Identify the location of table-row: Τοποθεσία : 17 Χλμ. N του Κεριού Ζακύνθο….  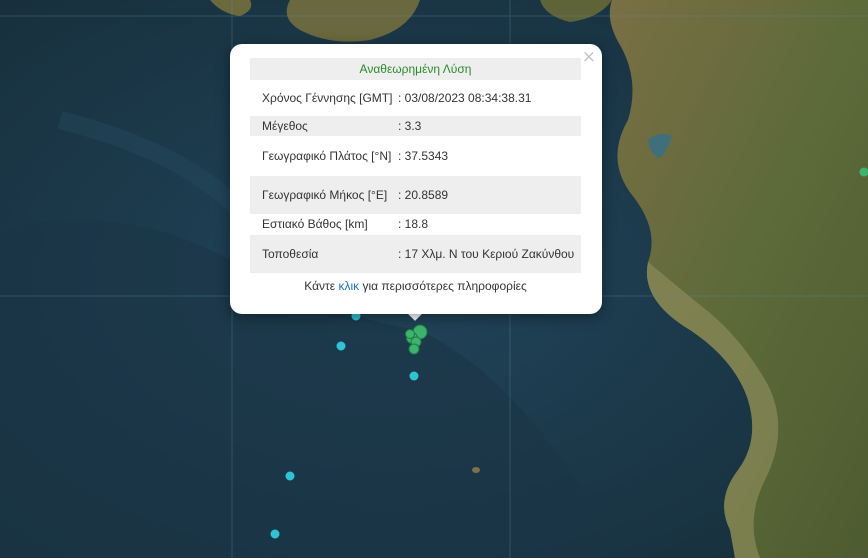
(415, 254).